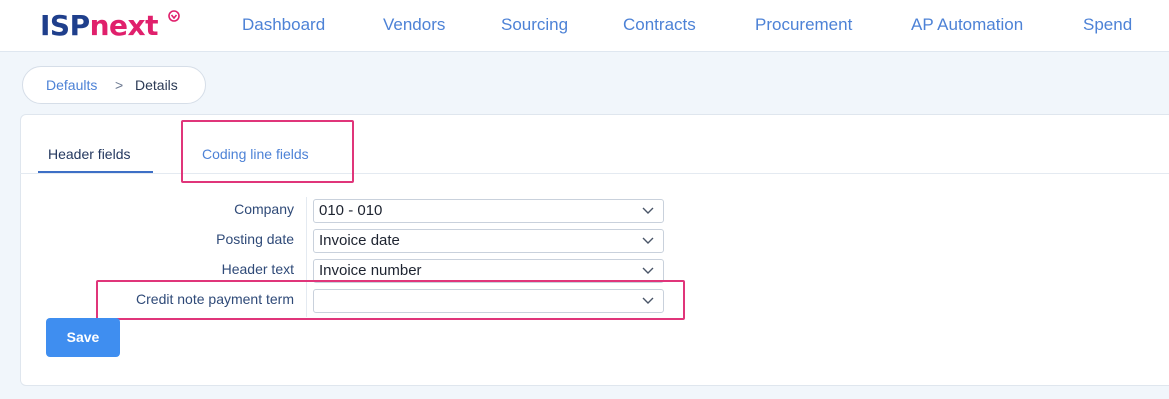  Describe the element at coordinates (156, 85) in the screenshot. I see `breadcrumb-current: Details` at that location.